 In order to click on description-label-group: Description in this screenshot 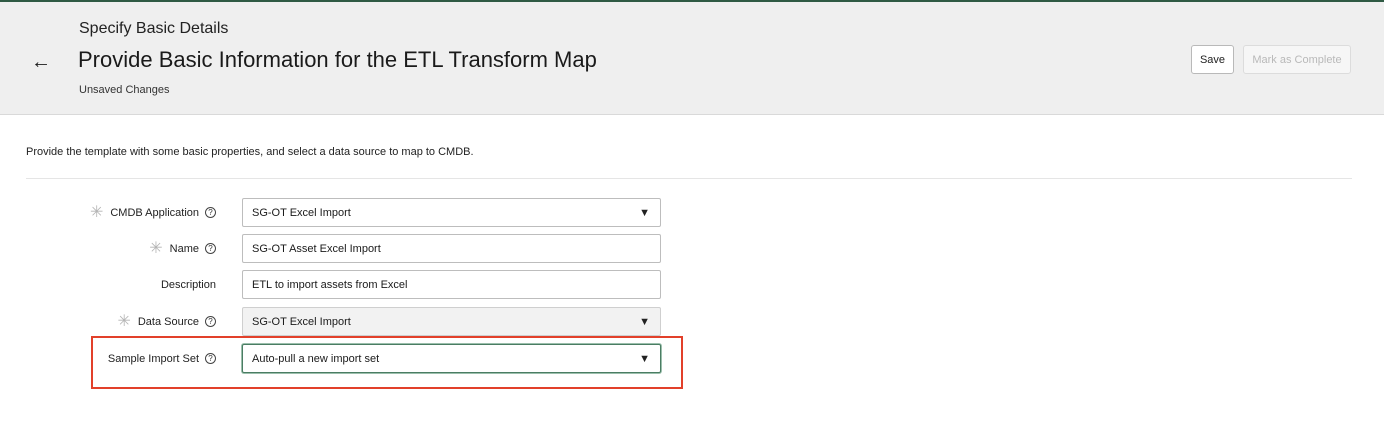, I will do `click(188, 284)`.